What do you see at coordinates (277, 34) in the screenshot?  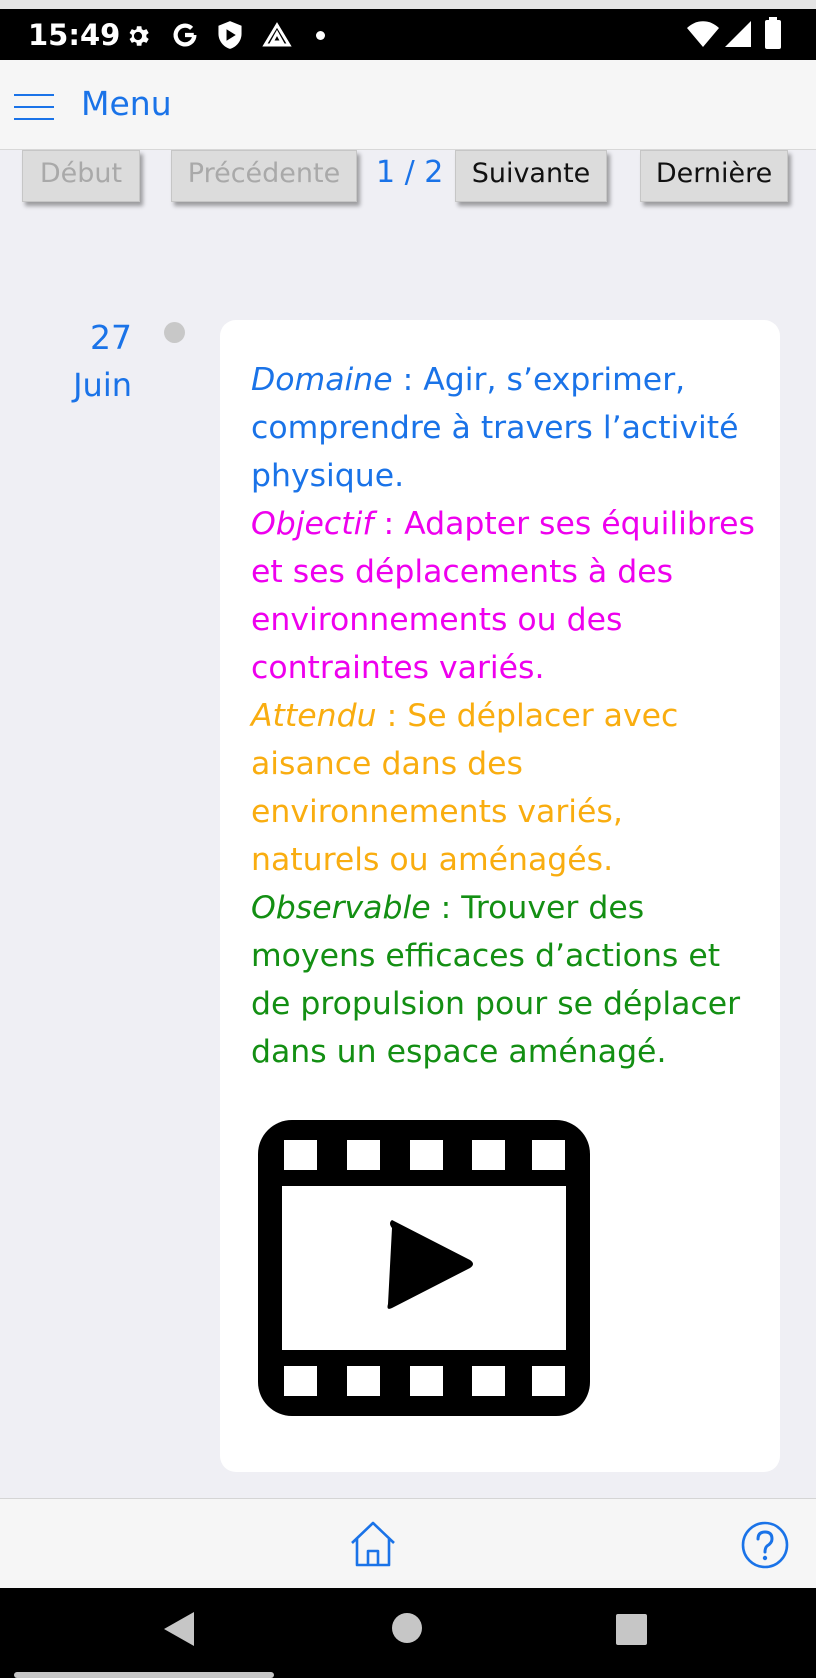 I see `drive-icon` at bounding box center [277, 34].